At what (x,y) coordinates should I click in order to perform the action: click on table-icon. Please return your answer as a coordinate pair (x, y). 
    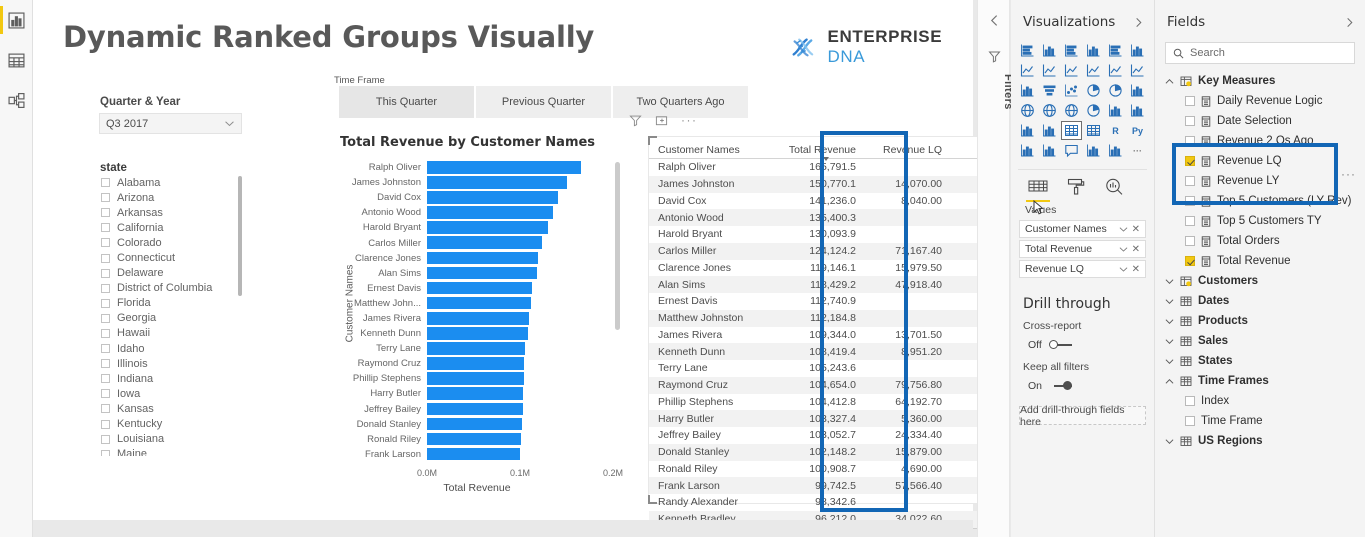
    Looking at the image, I should click on (1071, 130).